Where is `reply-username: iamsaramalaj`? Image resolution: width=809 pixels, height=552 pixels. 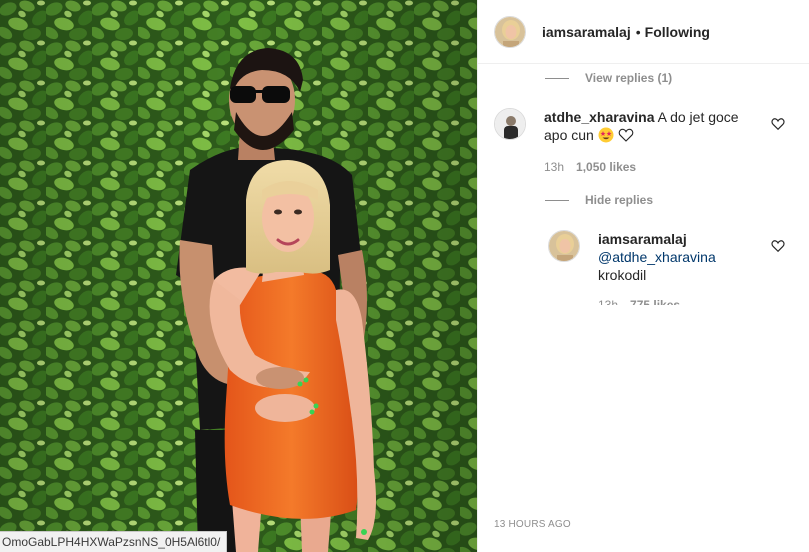
reply-username: iamsaramalaj is located at coordinates (642, 239).